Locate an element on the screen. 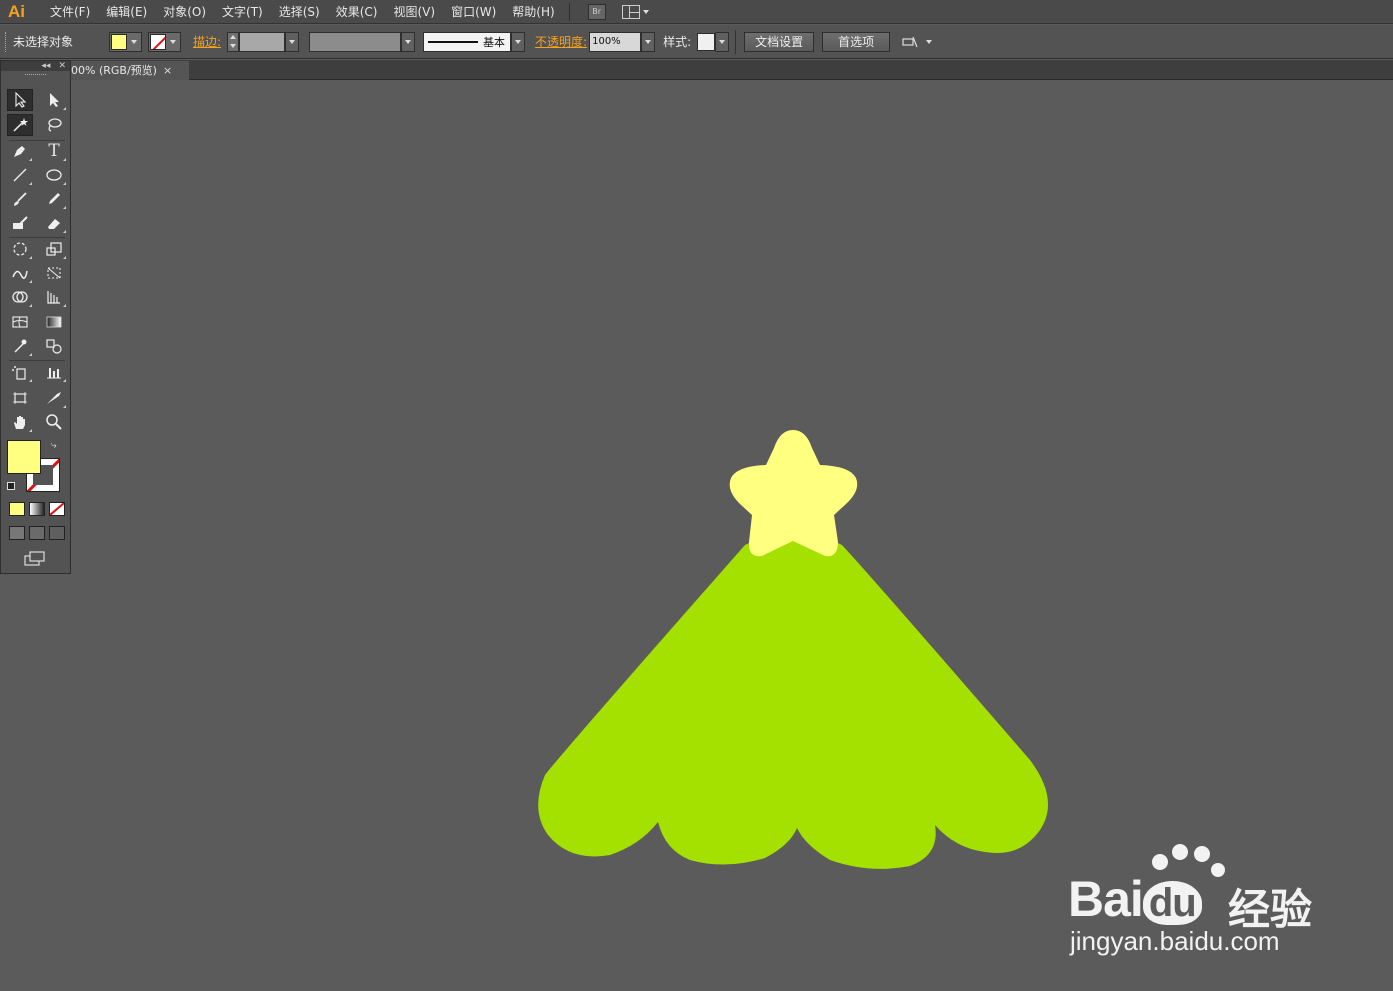 Image resolution: width=1393 pixels, height=991 pixels. blob-brush-tool is located at coordinates (20, 223).